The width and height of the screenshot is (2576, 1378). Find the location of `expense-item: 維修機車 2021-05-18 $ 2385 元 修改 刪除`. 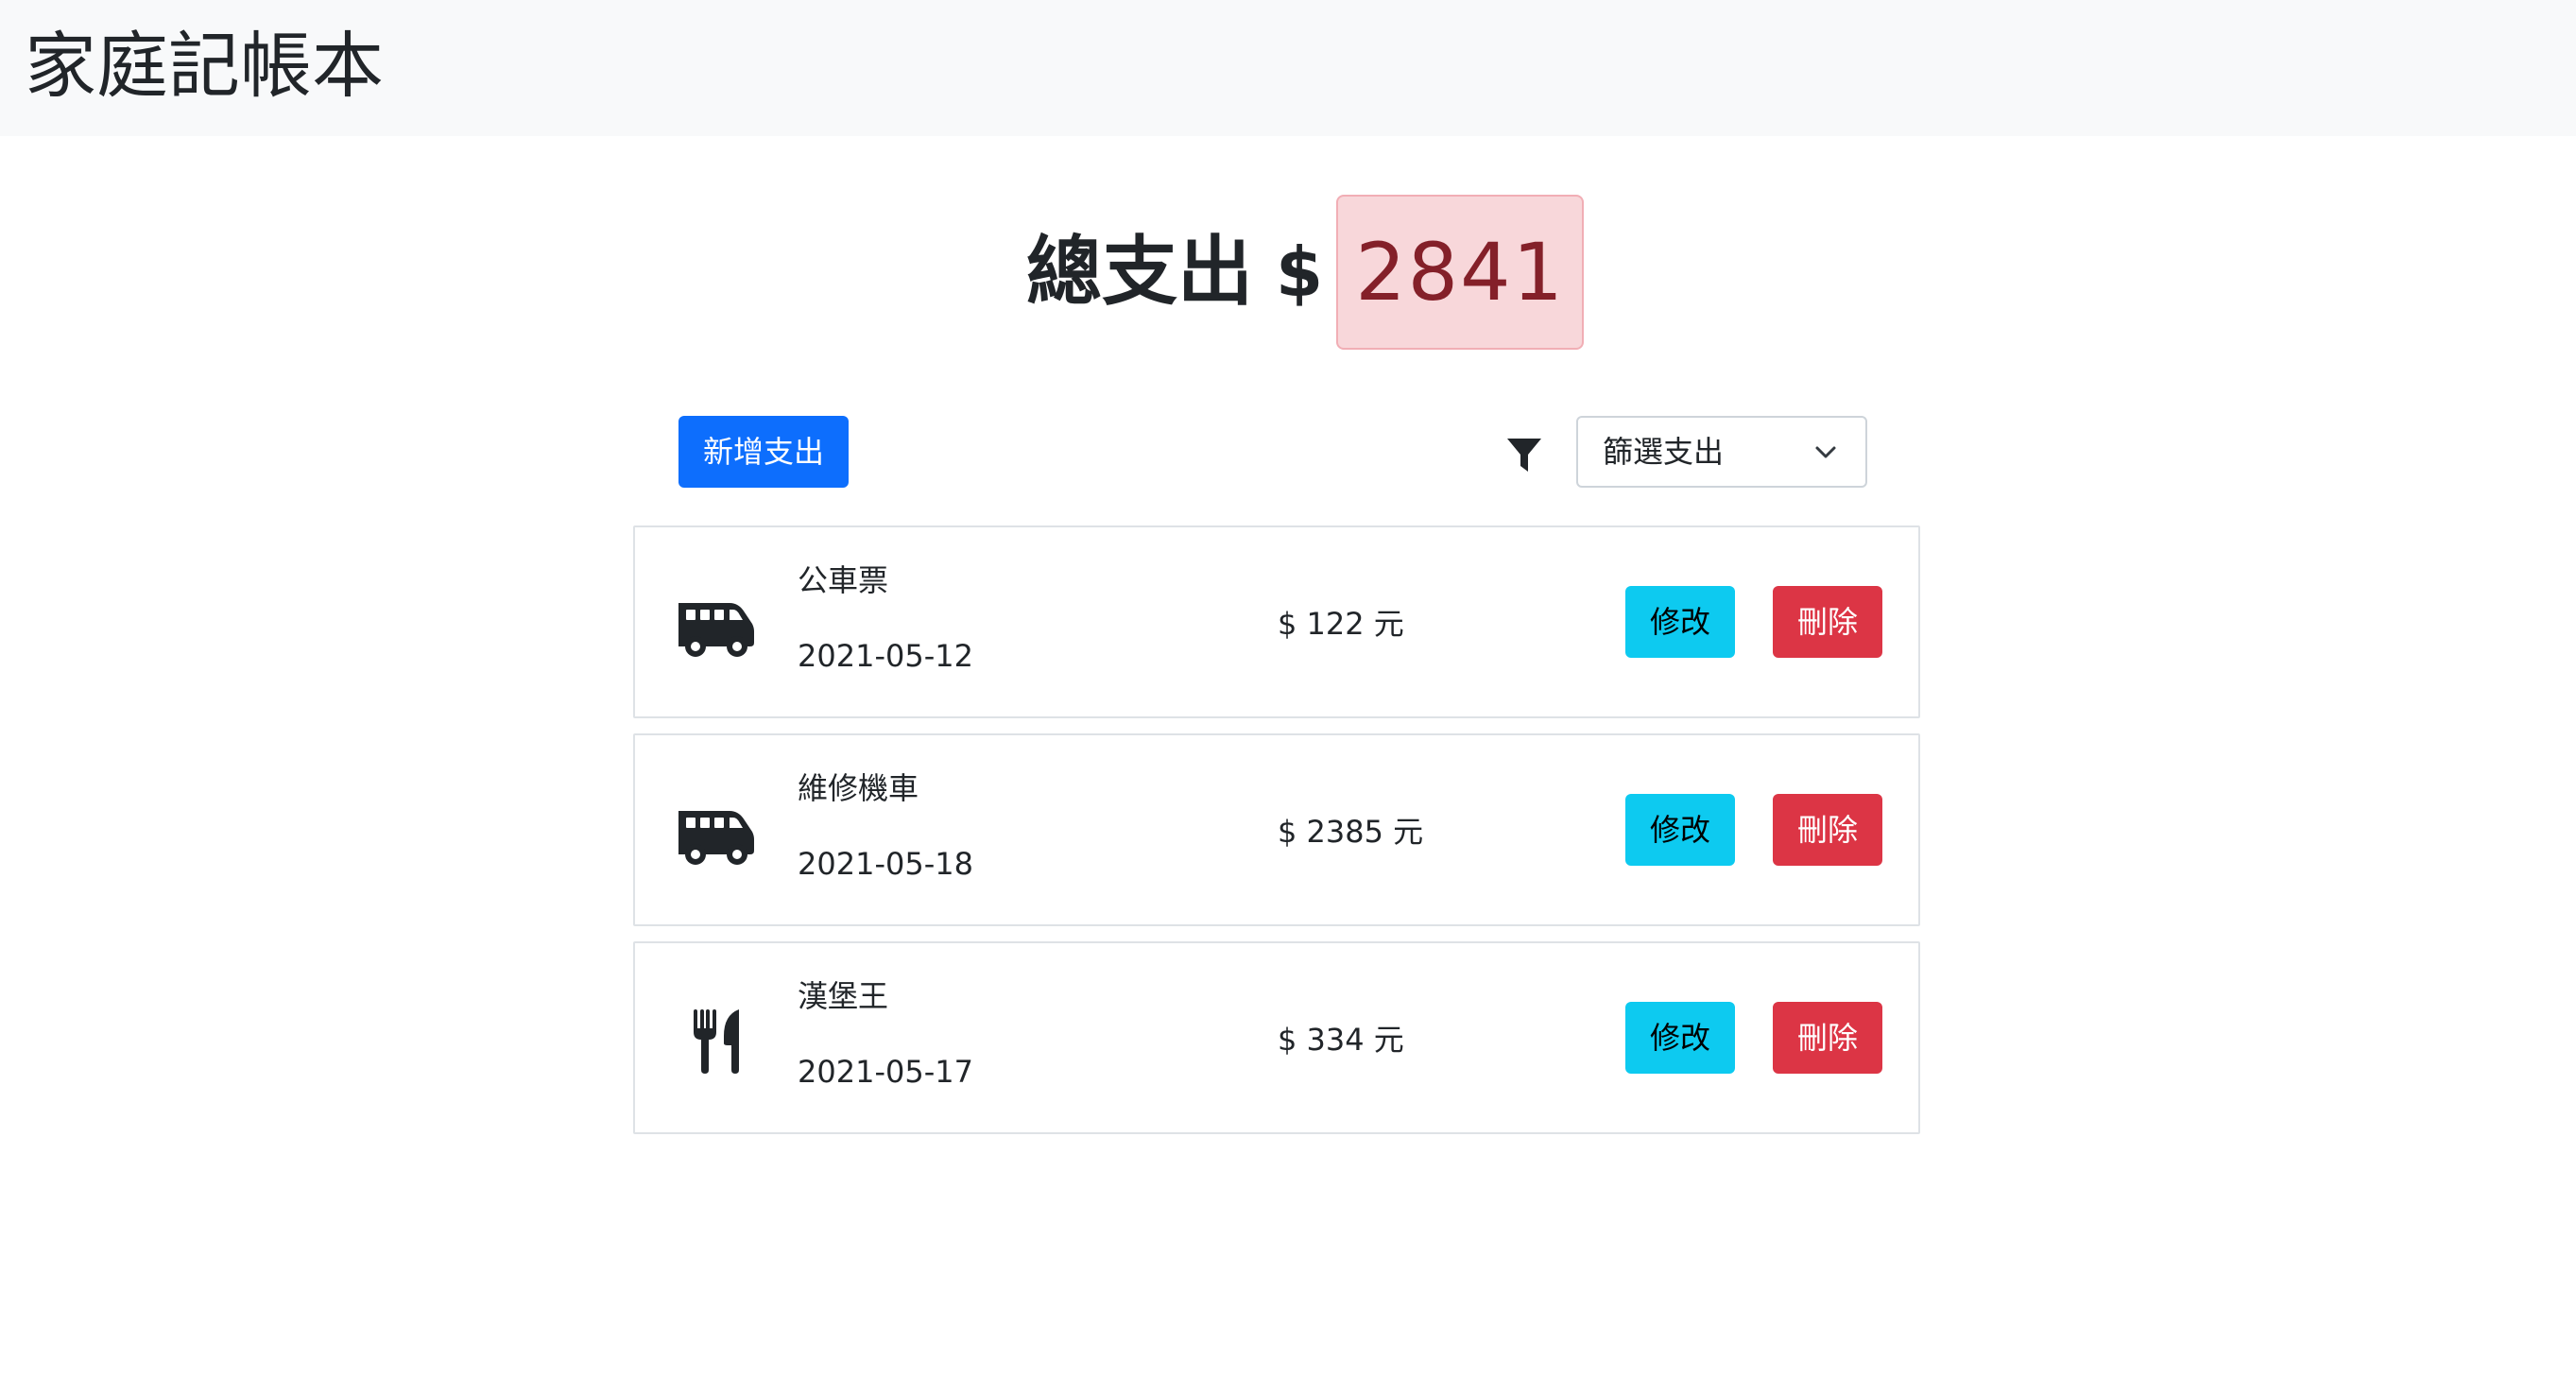

expense-item: 維修機車 2021-05-18 $ 2385 元 修改 刪除 is located at coordinates (1276, 829).